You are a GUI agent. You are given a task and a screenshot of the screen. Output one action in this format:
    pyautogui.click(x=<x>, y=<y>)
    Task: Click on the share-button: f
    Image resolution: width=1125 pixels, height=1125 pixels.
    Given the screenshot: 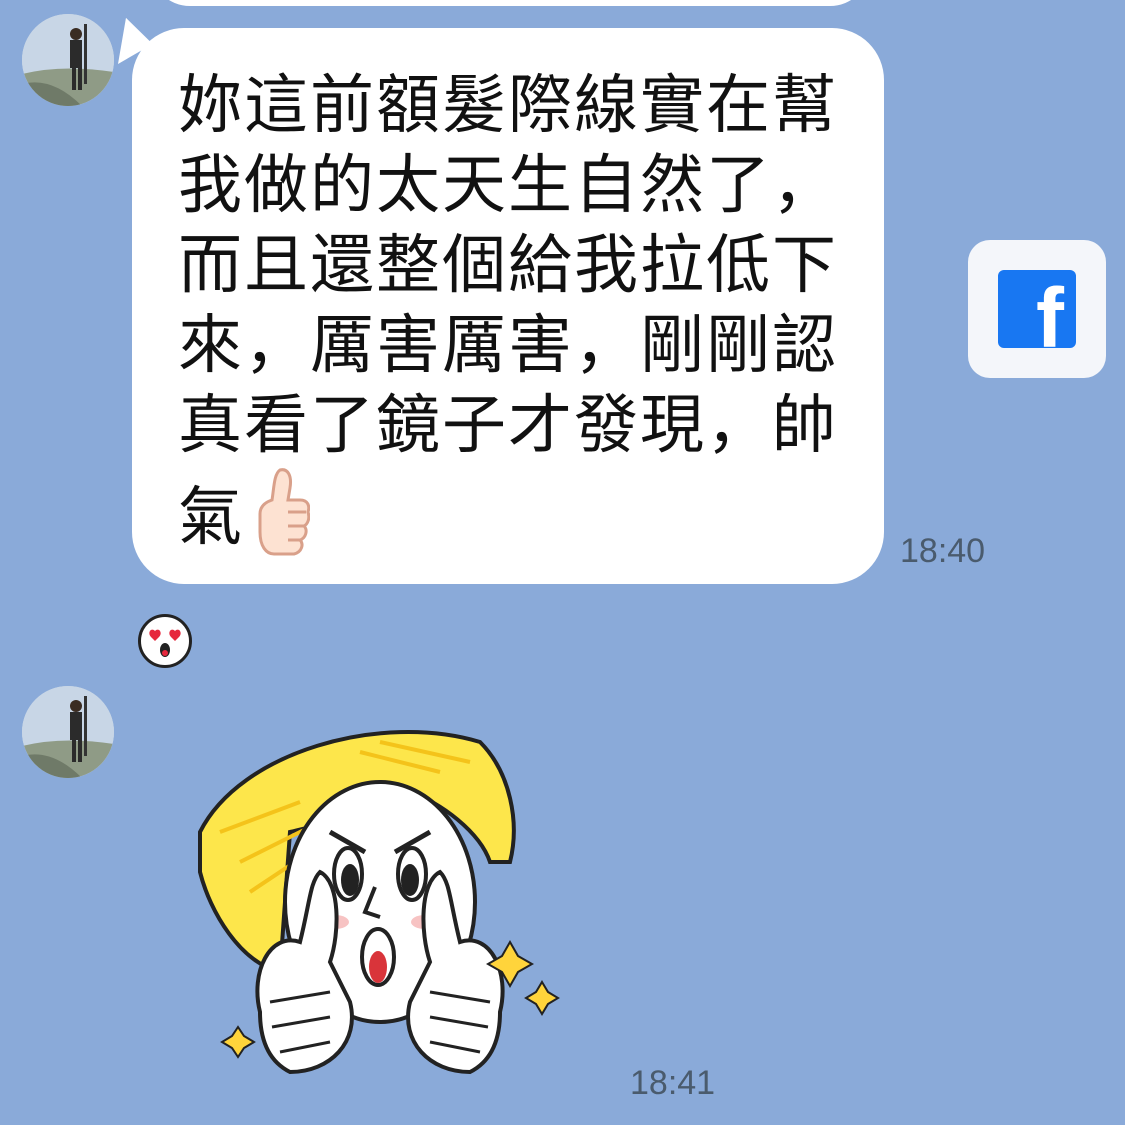 What is the action you would take?
    pyautogui.click(x=1037, y=309)
    